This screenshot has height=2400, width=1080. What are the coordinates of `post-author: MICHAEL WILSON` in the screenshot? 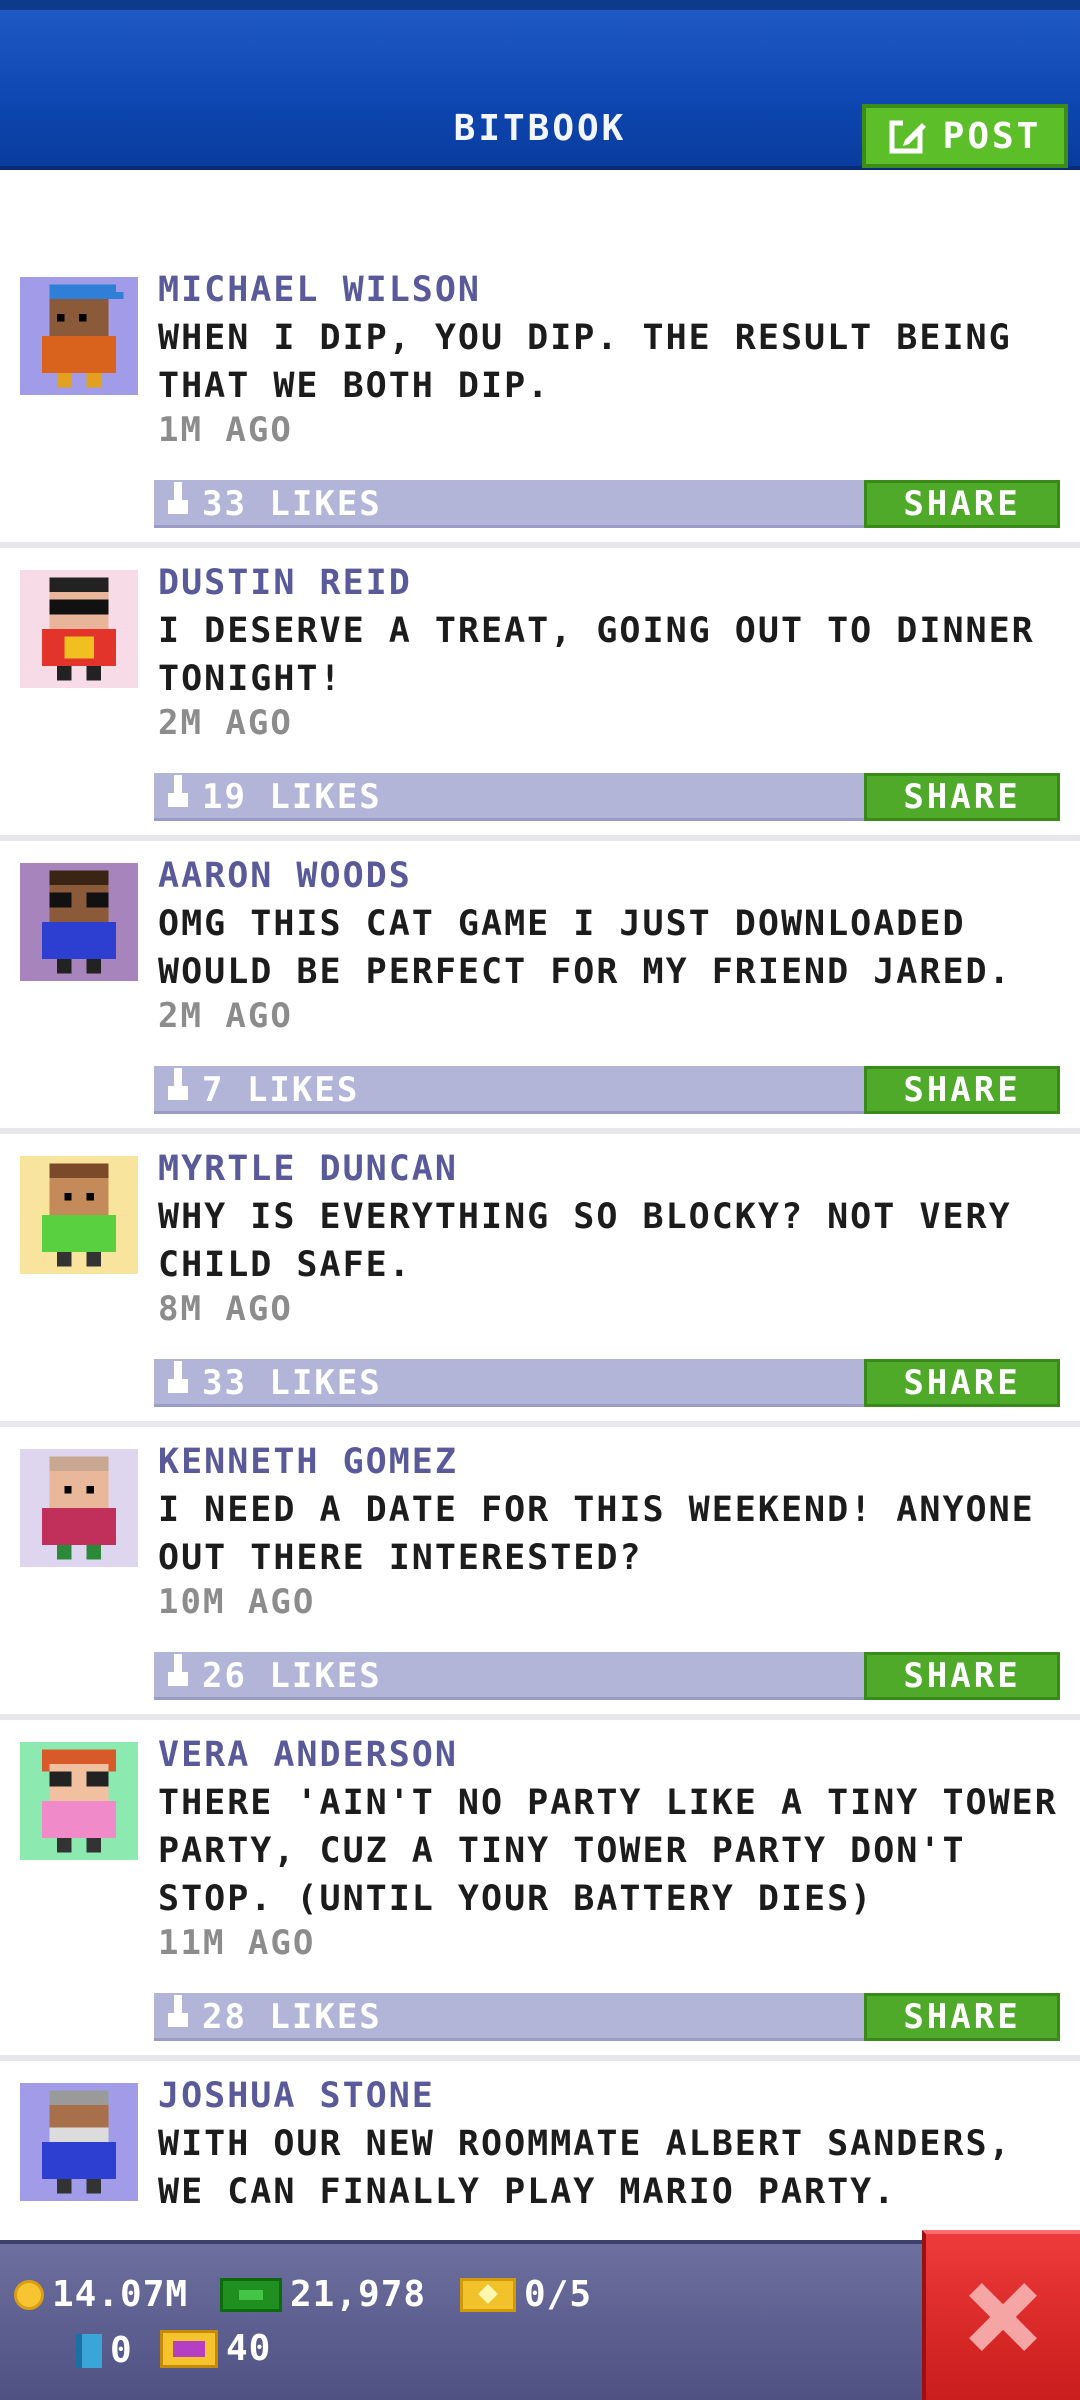 It's located at (319, 290).